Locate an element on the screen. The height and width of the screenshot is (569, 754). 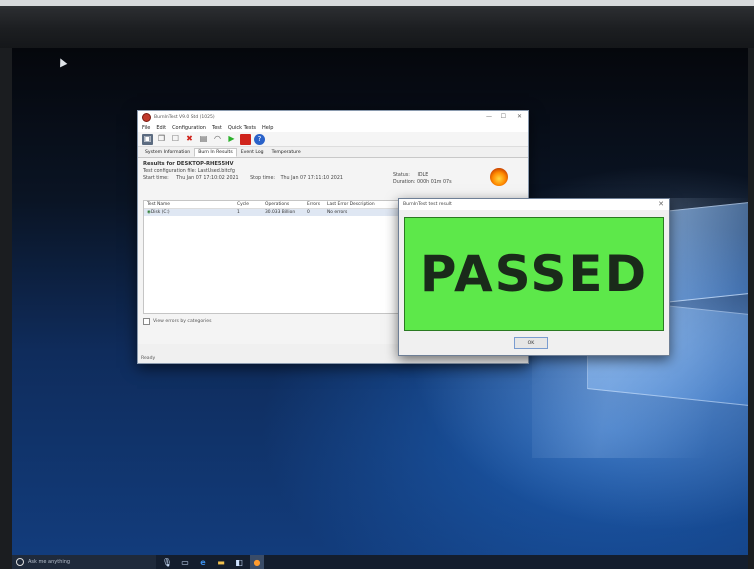
toolbar: ▣ ❐ ☐ ✖ ▤ ◠ ▶ ? is located at coordinates (333, 139).